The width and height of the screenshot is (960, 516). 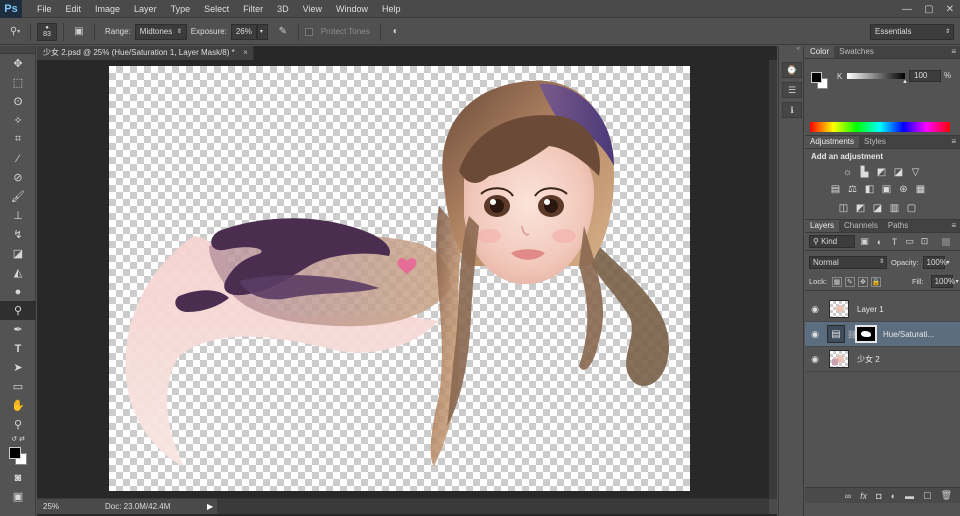 What do you see at coordinates (861, 226) in the screenshot?
I see `tab-channels: Channels` at bounding box center [861, 226].